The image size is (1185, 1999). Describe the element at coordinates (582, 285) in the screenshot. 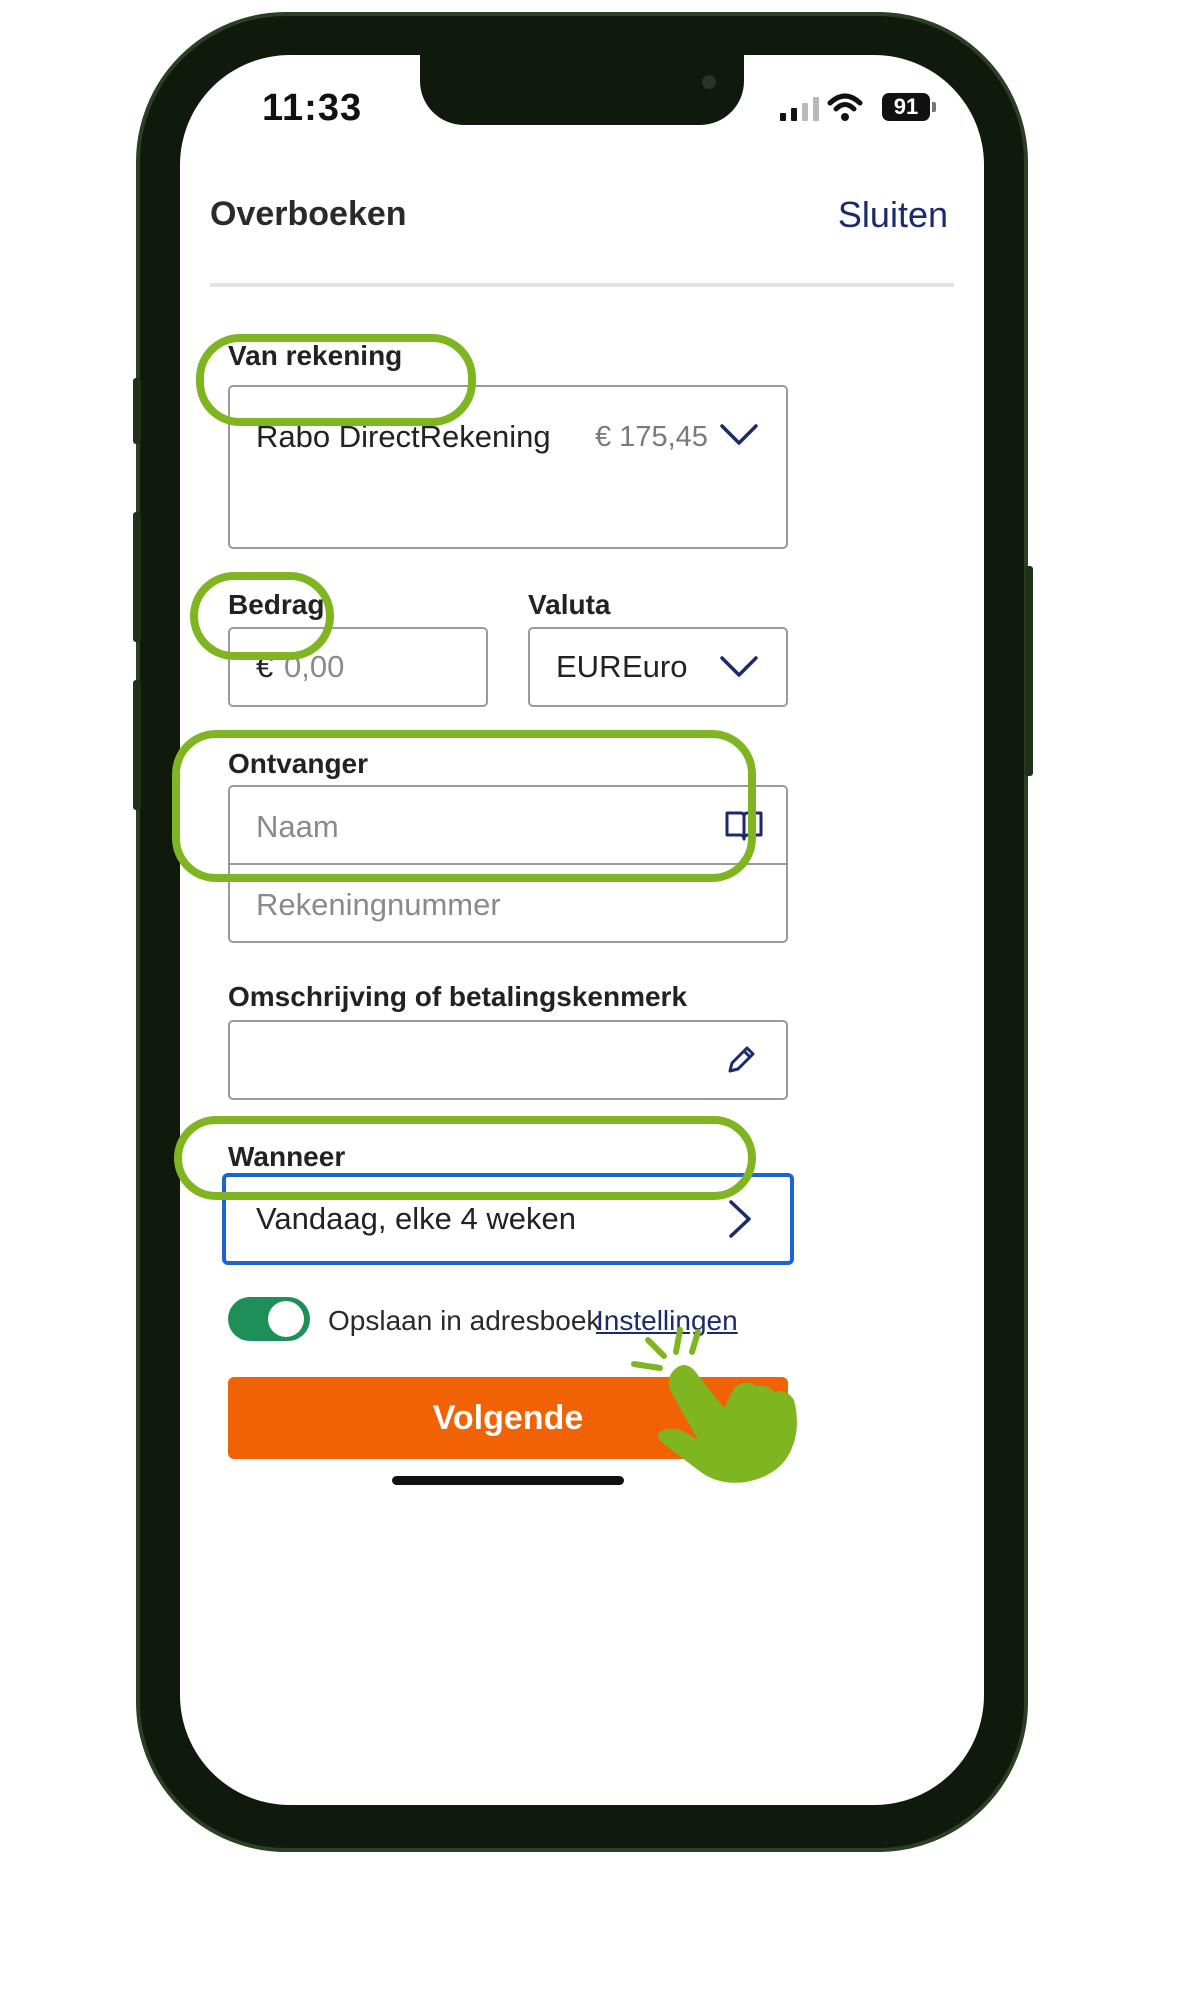

I see `header-divider` at that location.